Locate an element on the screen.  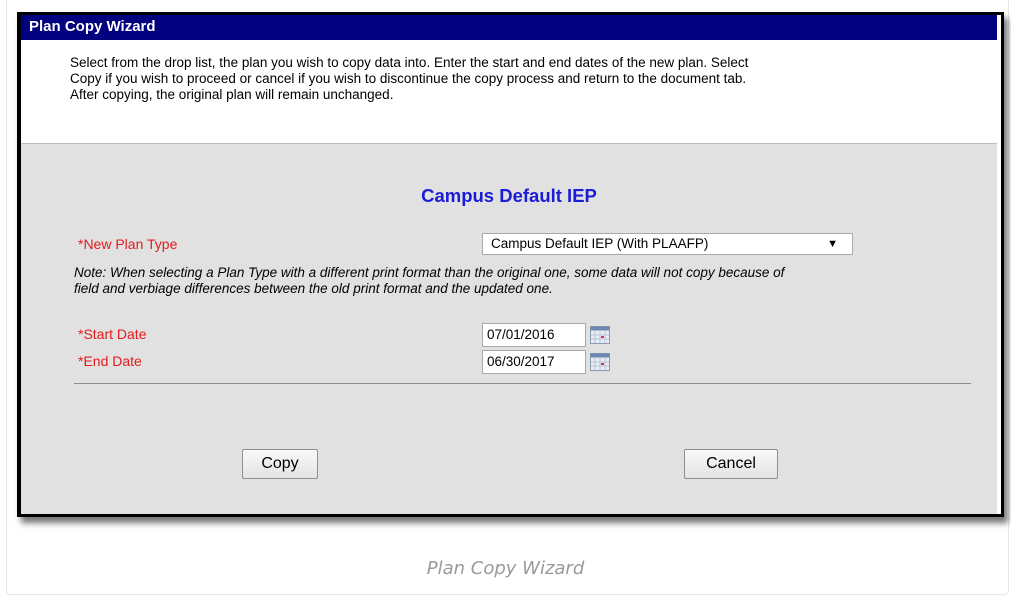
end-date-input: 06/30/2017 is located at coordinates (534, 362).